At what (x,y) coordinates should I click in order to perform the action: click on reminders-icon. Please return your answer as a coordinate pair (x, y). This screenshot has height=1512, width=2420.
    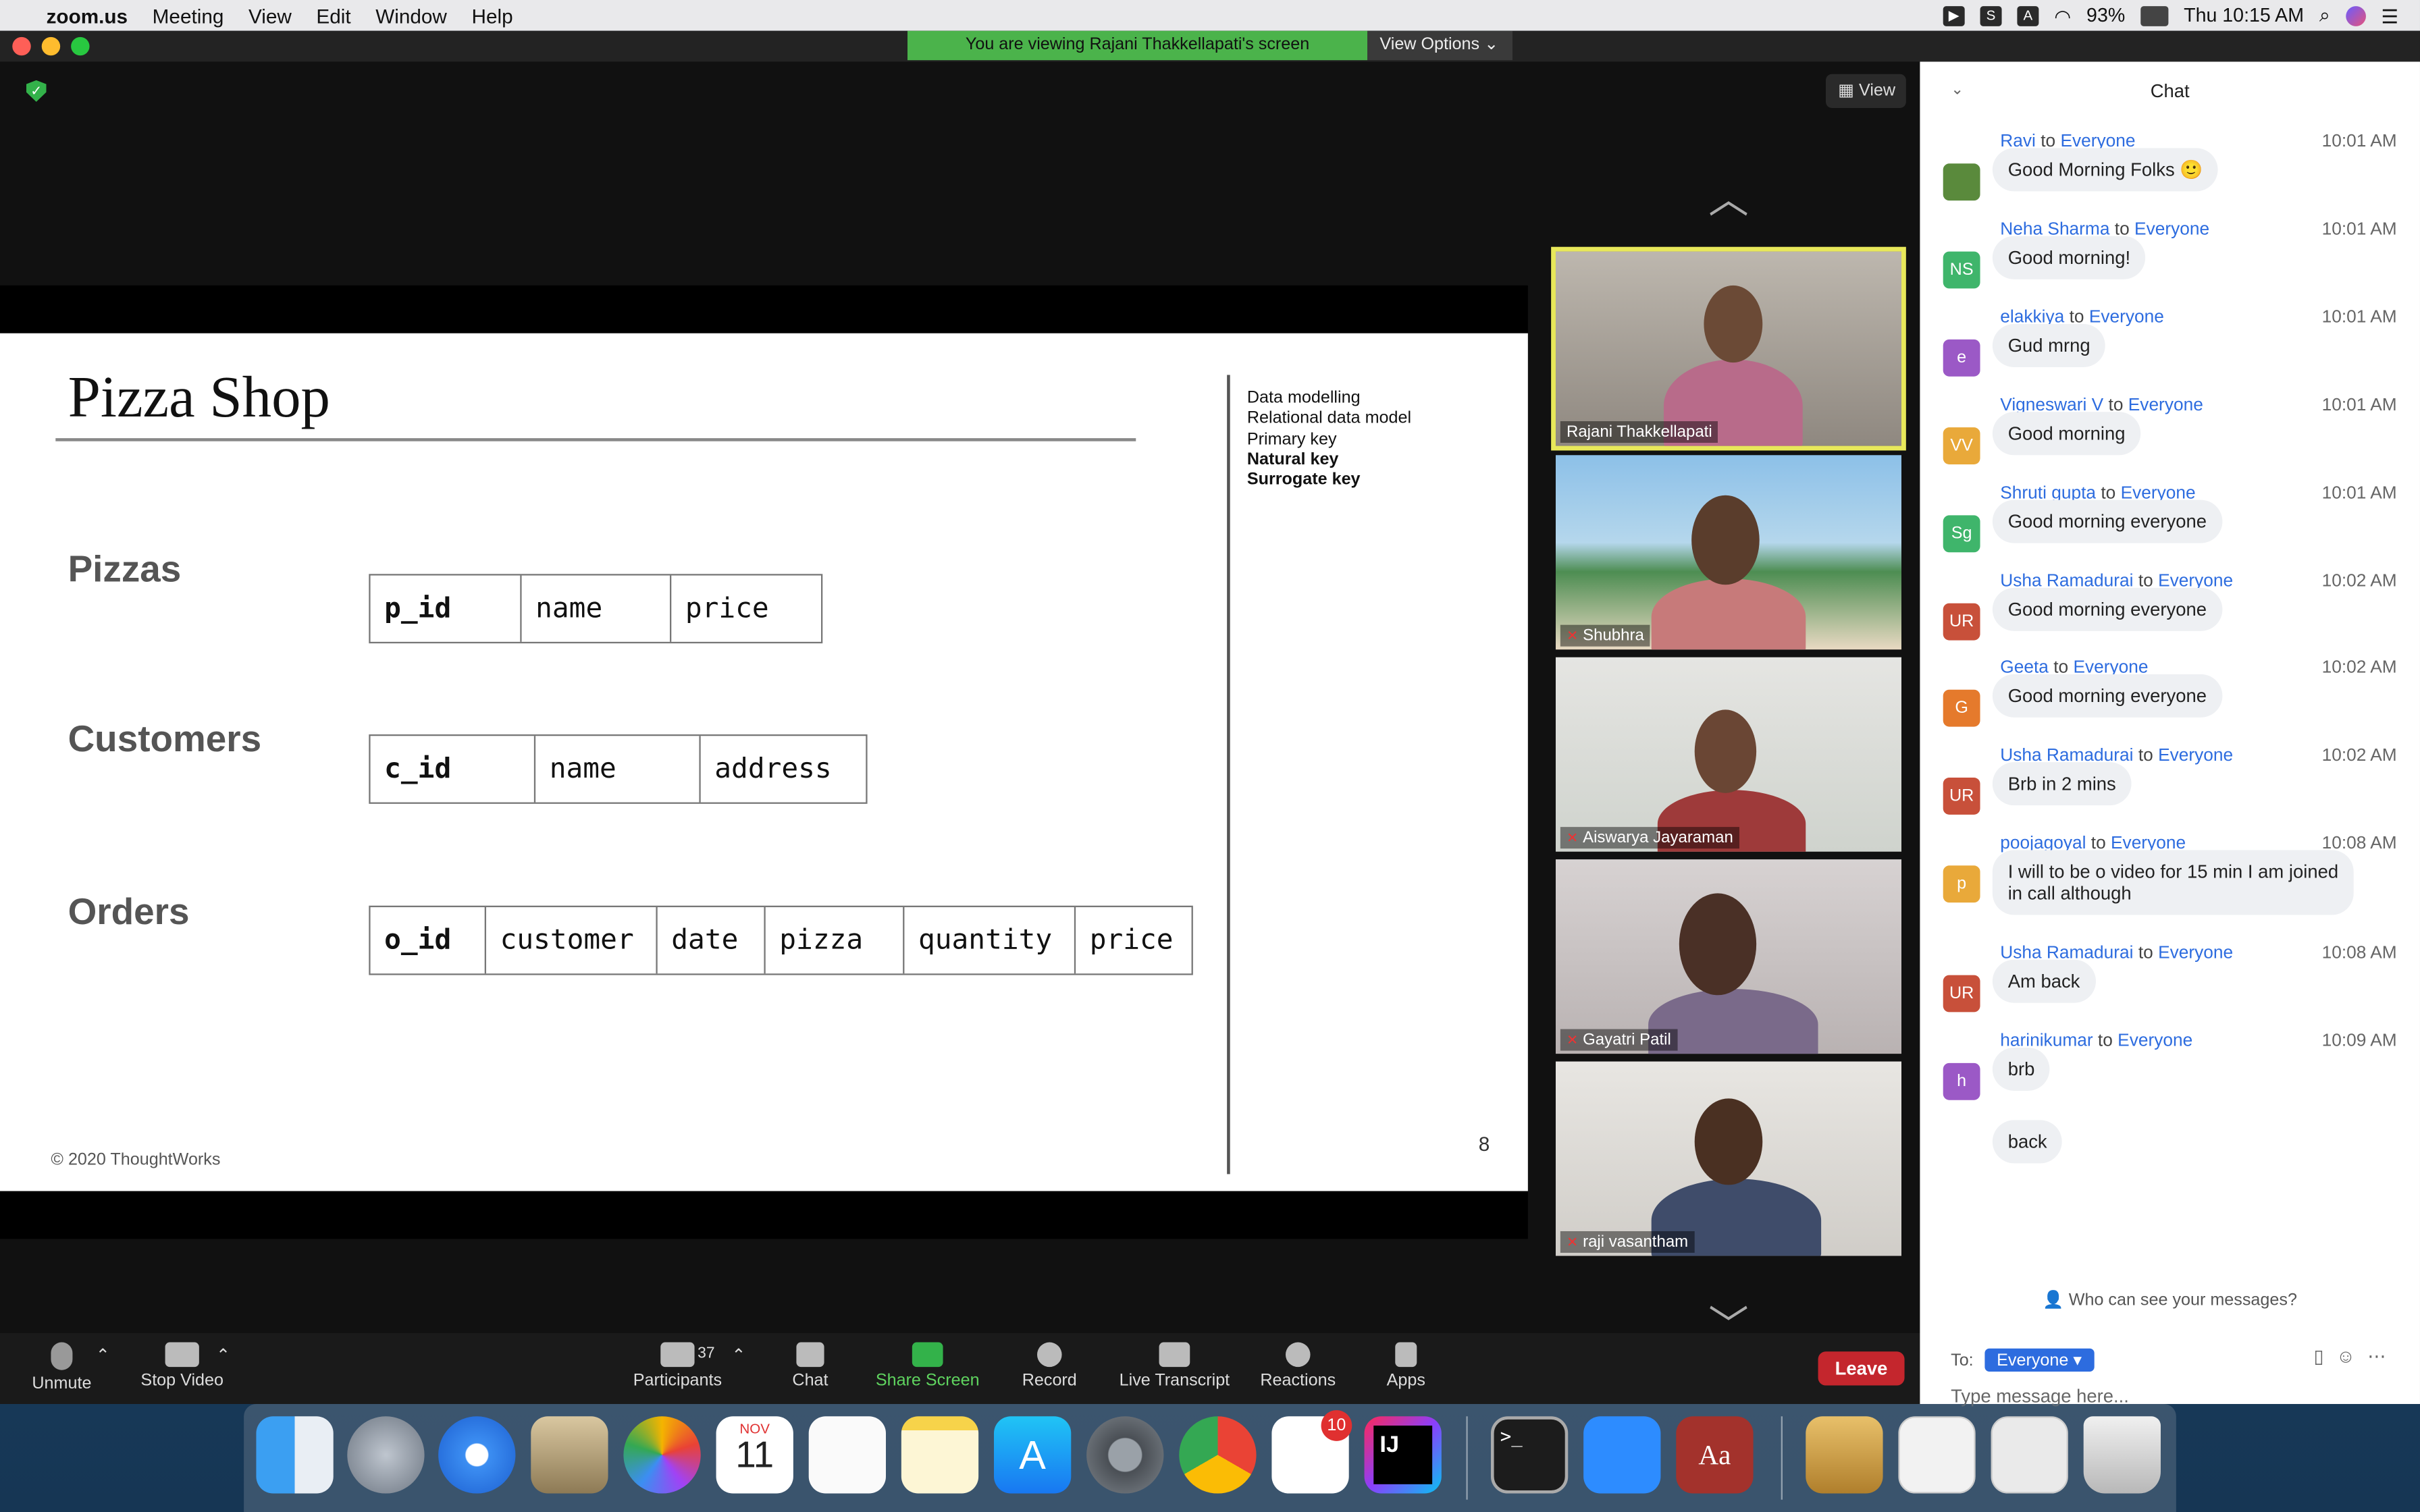
    Looking at the image, I should click on (847, 1455).